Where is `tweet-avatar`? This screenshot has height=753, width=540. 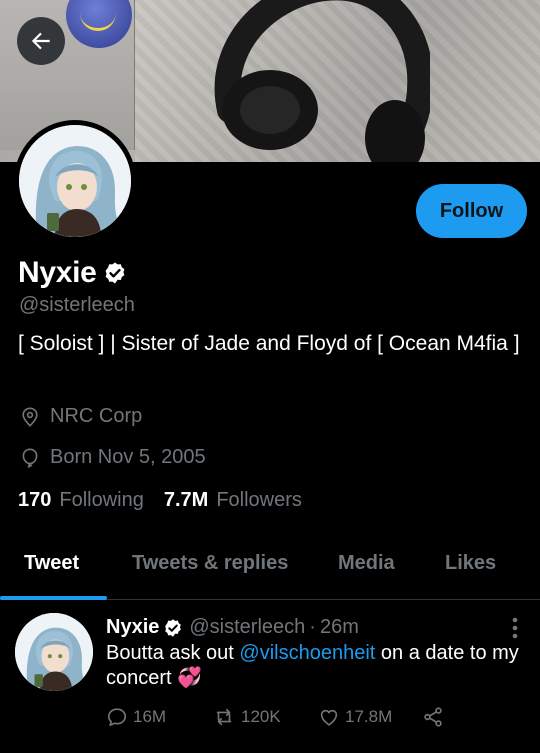 tweet-avatar is located at coordinates (54, 652).